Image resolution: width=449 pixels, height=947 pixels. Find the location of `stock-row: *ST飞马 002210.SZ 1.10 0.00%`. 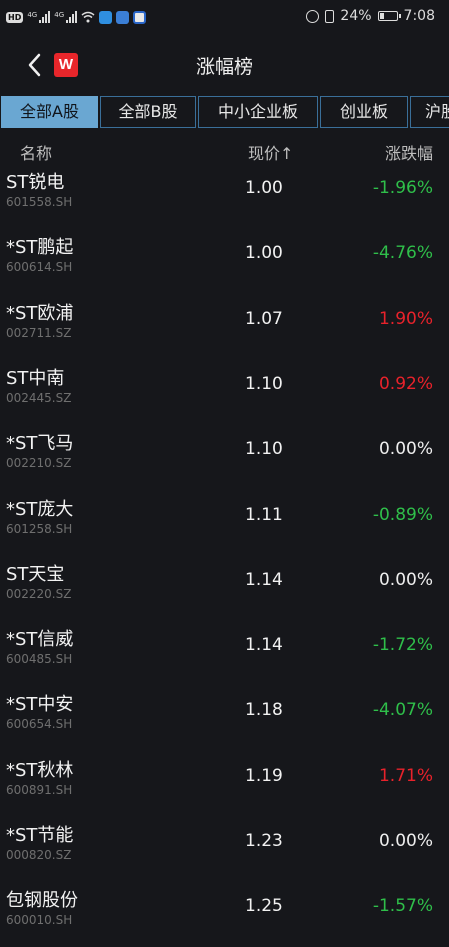

stock-row: *ST飞马 002210.SZ 1.10 0.00% is located at coordinates (224, 457).